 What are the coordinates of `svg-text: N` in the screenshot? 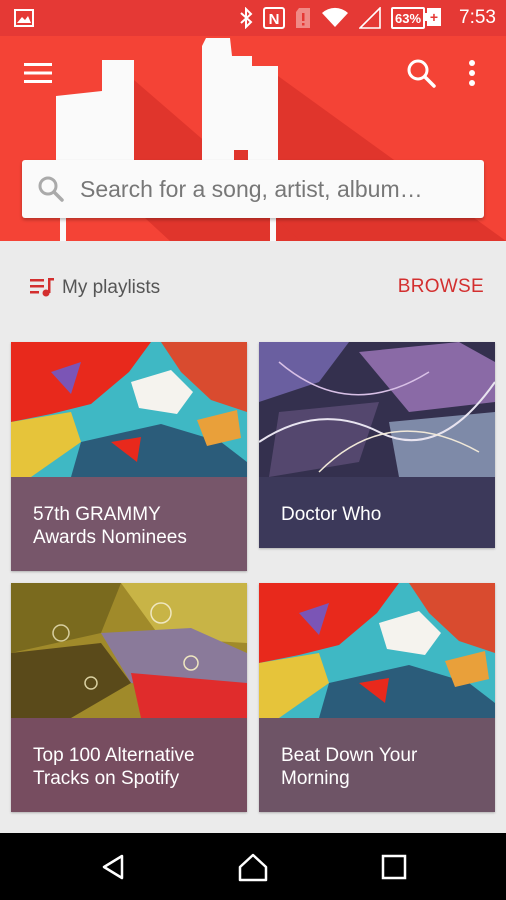 It's located at (274, 19).